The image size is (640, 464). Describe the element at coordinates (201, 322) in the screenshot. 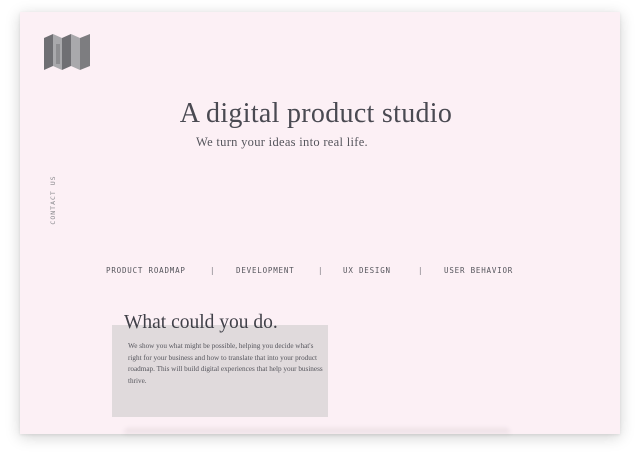

I see `feature-title: What could you do.` at that location.